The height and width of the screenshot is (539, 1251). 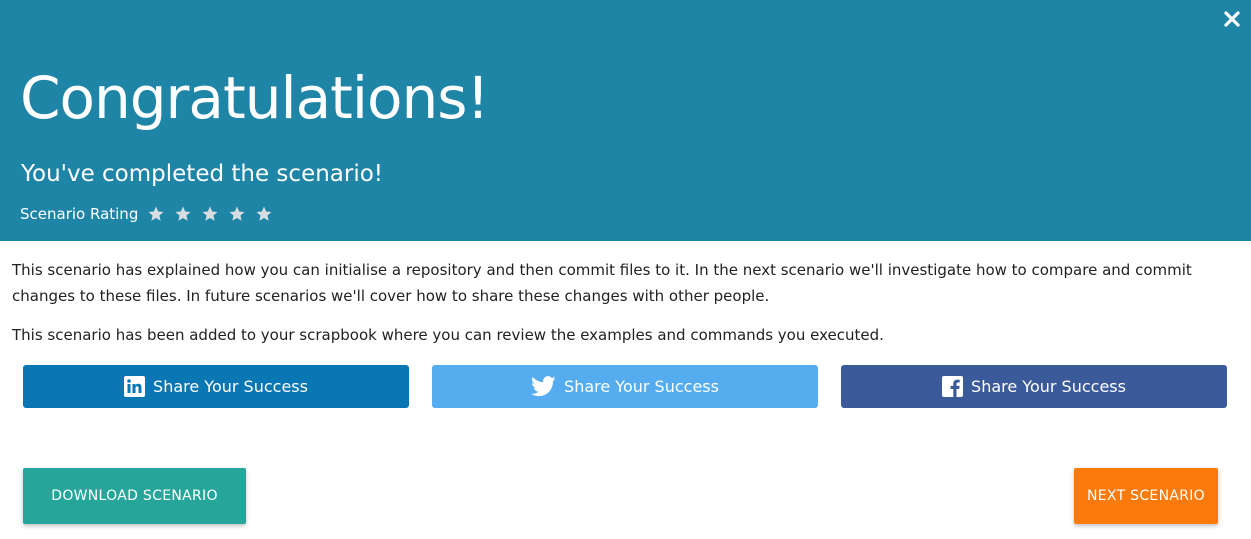 I want to click on download-scenario-button: DOWNLOAD SCENARIO, so click(x=134, y=496).